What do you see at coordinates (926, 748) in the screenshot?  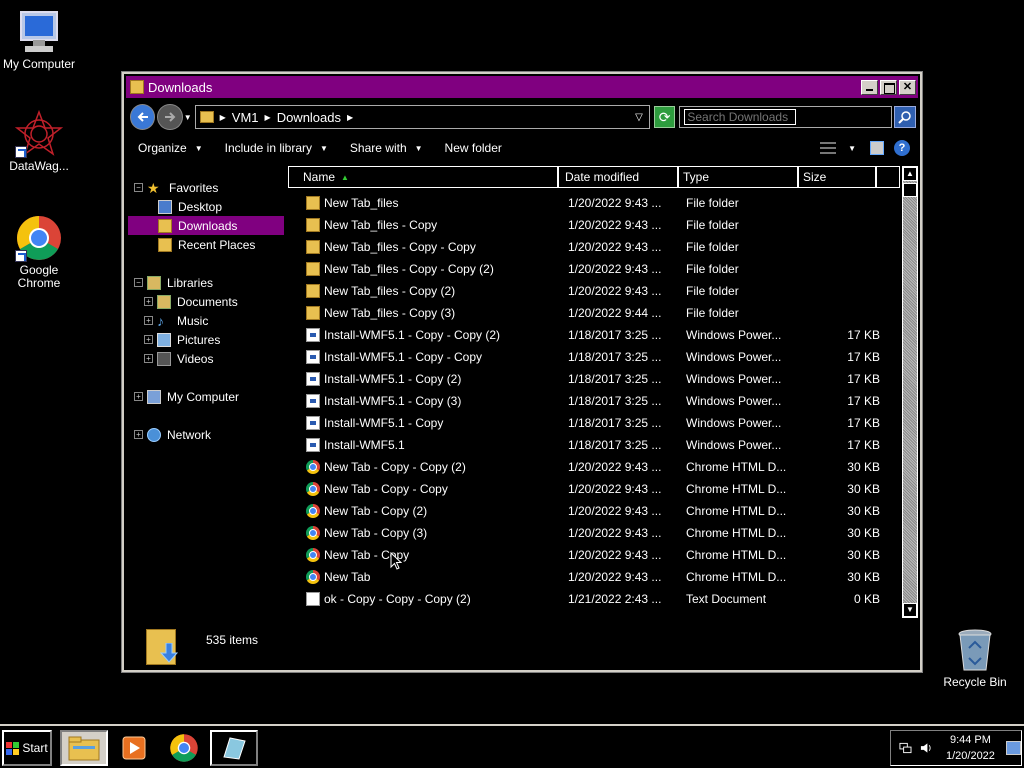 I see `volume-icon` at bounding box center [926, 748].